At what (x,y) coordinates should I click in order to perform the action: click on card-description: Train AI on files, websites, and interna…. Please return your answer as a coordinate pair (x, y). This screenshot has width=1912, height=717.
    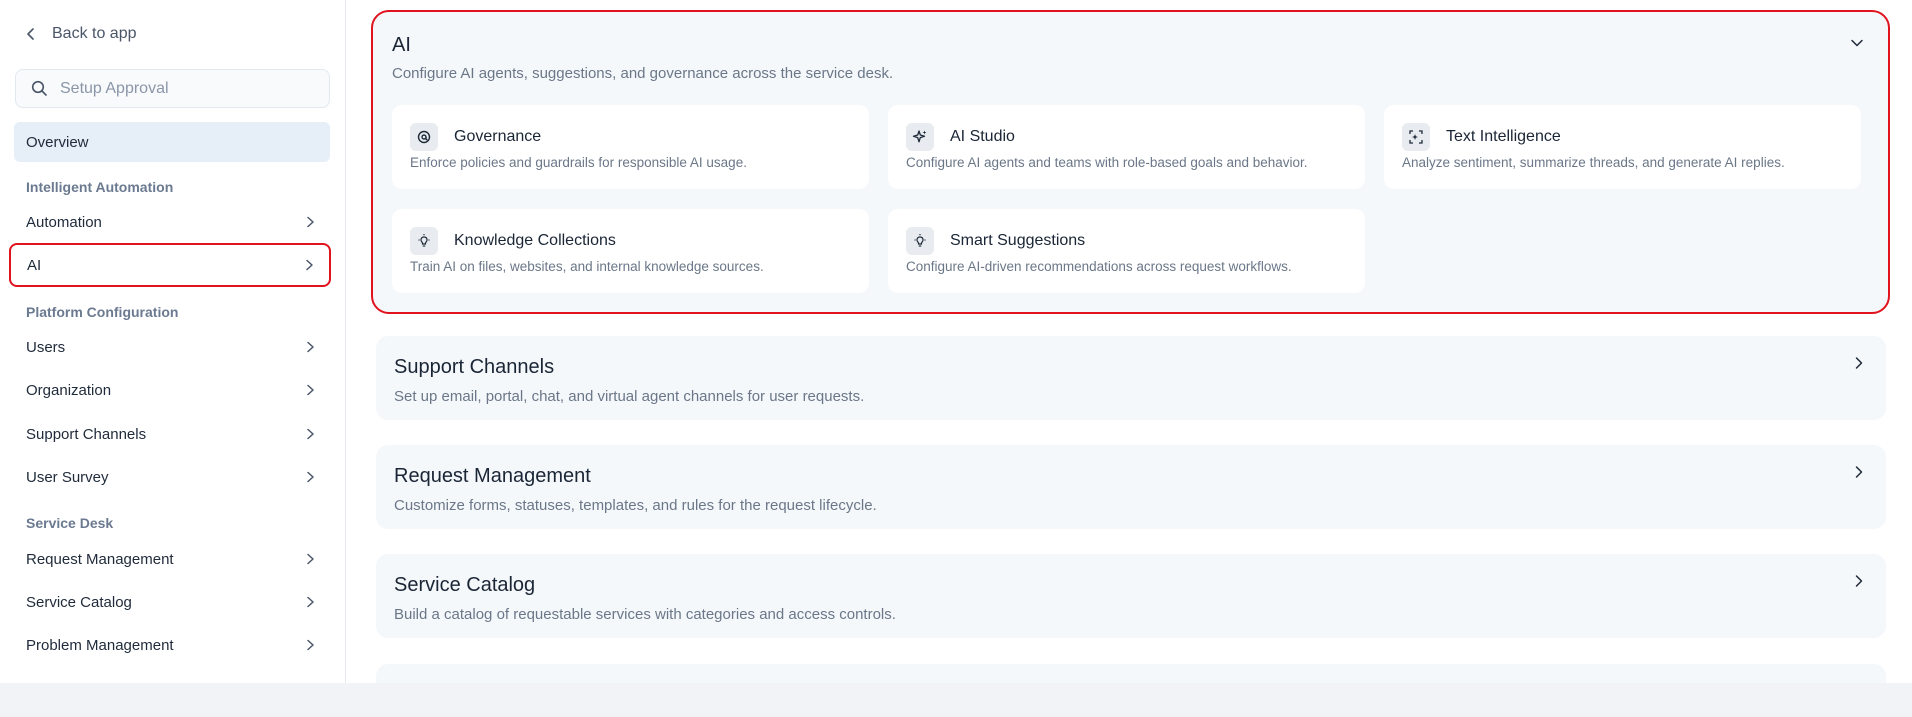
    Looking at the image, I should click on (587, 266).